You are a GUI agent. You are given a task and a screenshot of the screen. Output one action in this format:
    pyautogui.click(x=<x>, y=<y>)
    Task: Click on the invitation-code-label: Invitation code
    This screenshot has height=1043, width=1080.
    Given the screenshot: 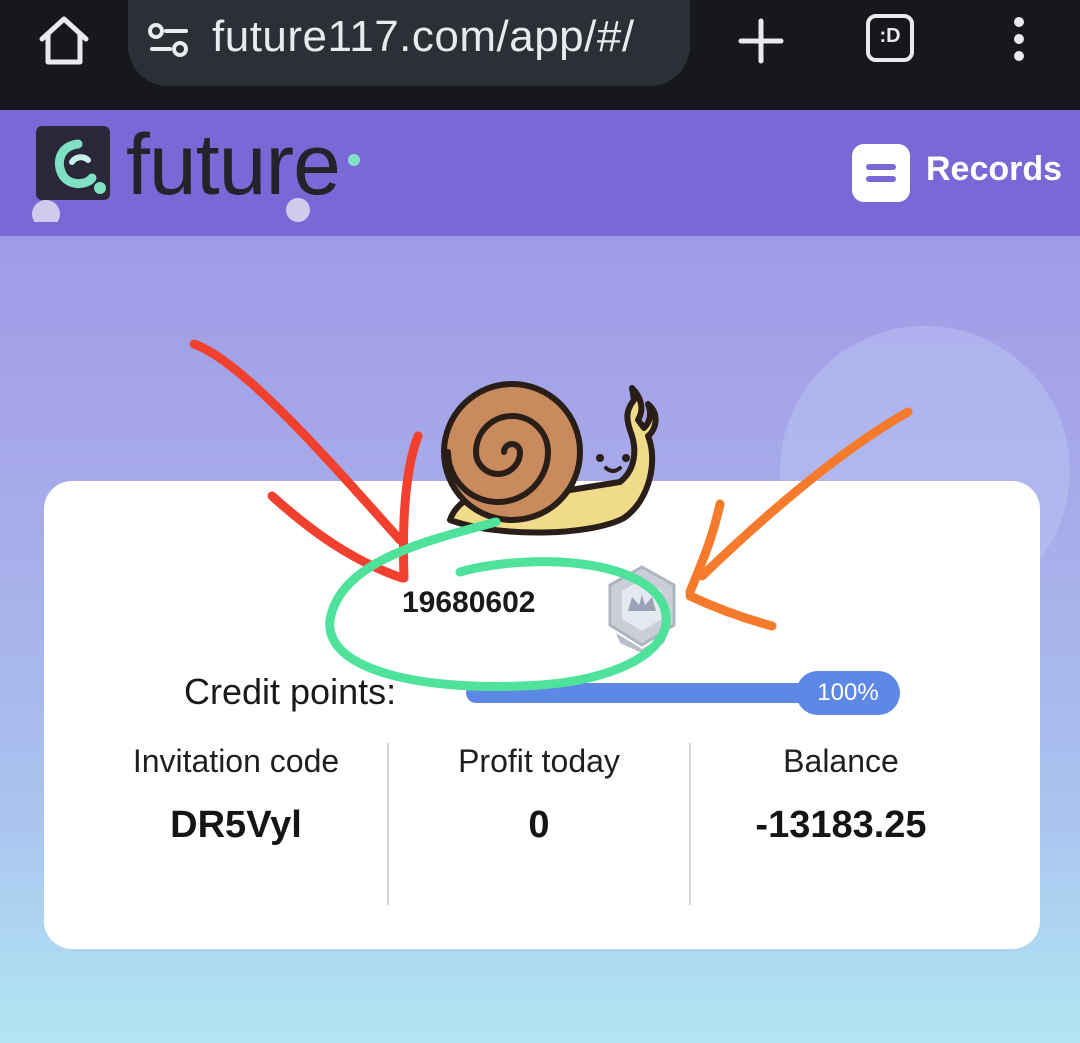 What is the action you would take?
    pyautogui.click(x=236, y=761)
    